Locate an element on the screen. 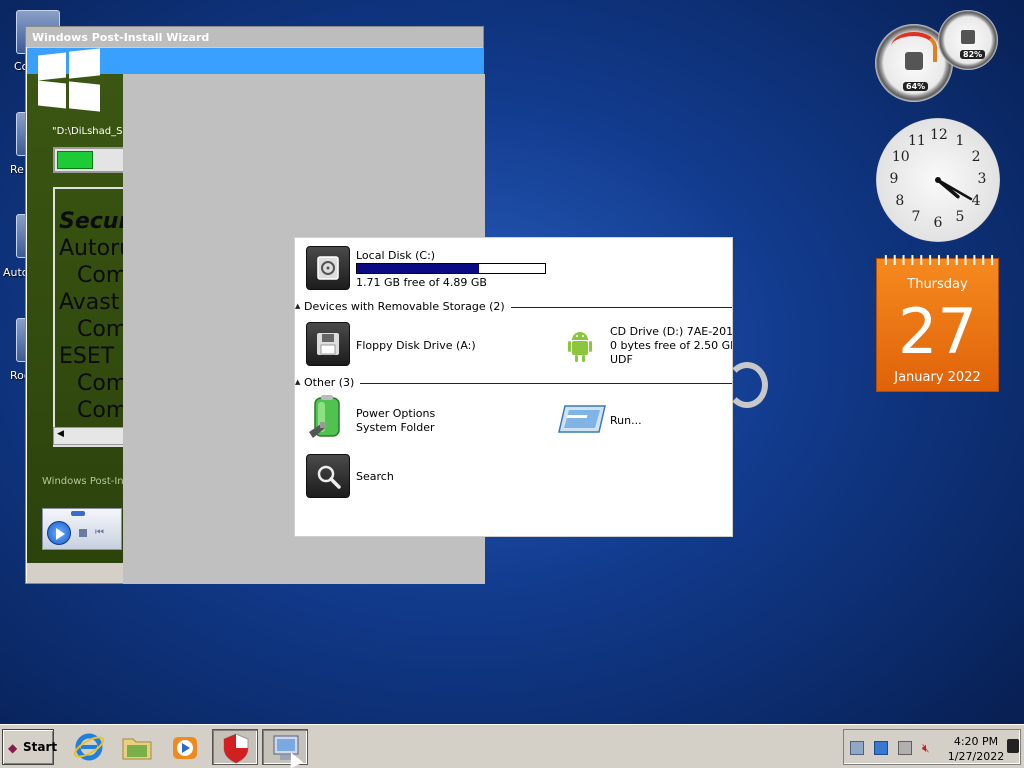  group-label: Devices with Removable Storage (2) is located at coordinates (407, 306).